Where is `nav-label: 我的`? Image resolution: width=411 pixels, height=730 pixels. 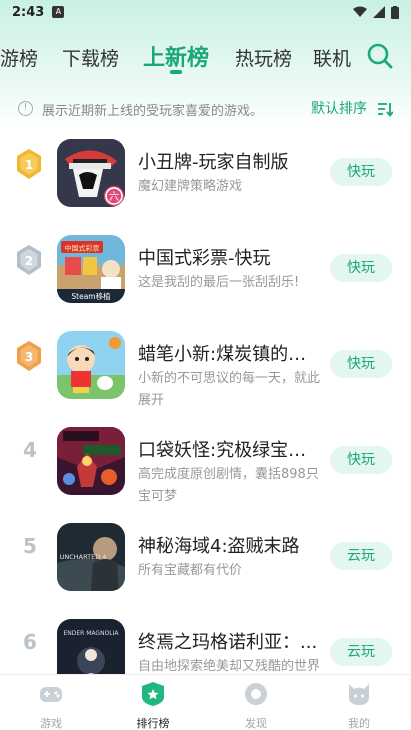
nav-label: 我的 is located at coordinates (359, 723).